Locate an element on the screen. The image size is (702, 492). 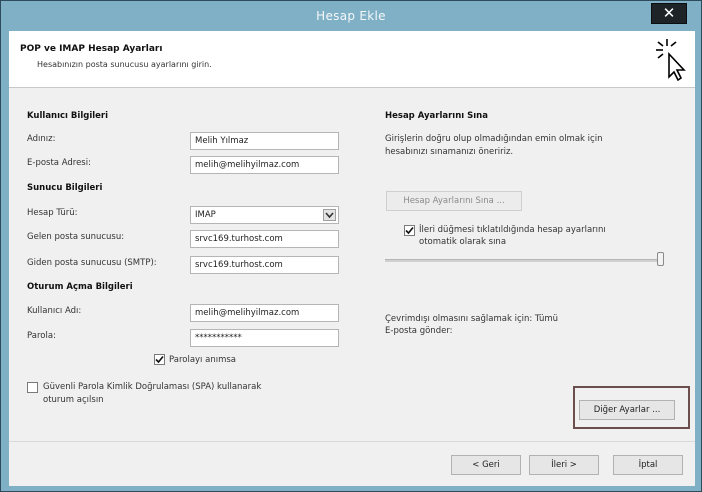
email-input: melih@melihyilmaz.com is located at coordinates (264, 165).